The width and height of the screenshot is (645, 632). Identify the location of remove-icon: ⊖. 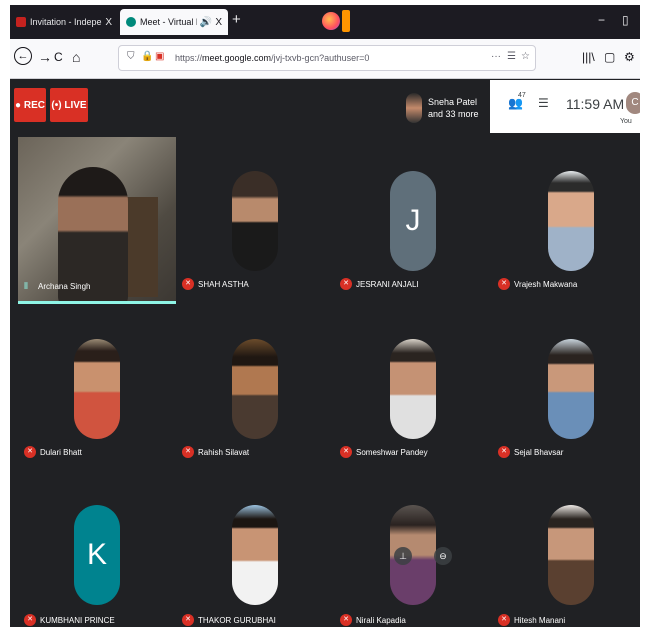
(443, 556).